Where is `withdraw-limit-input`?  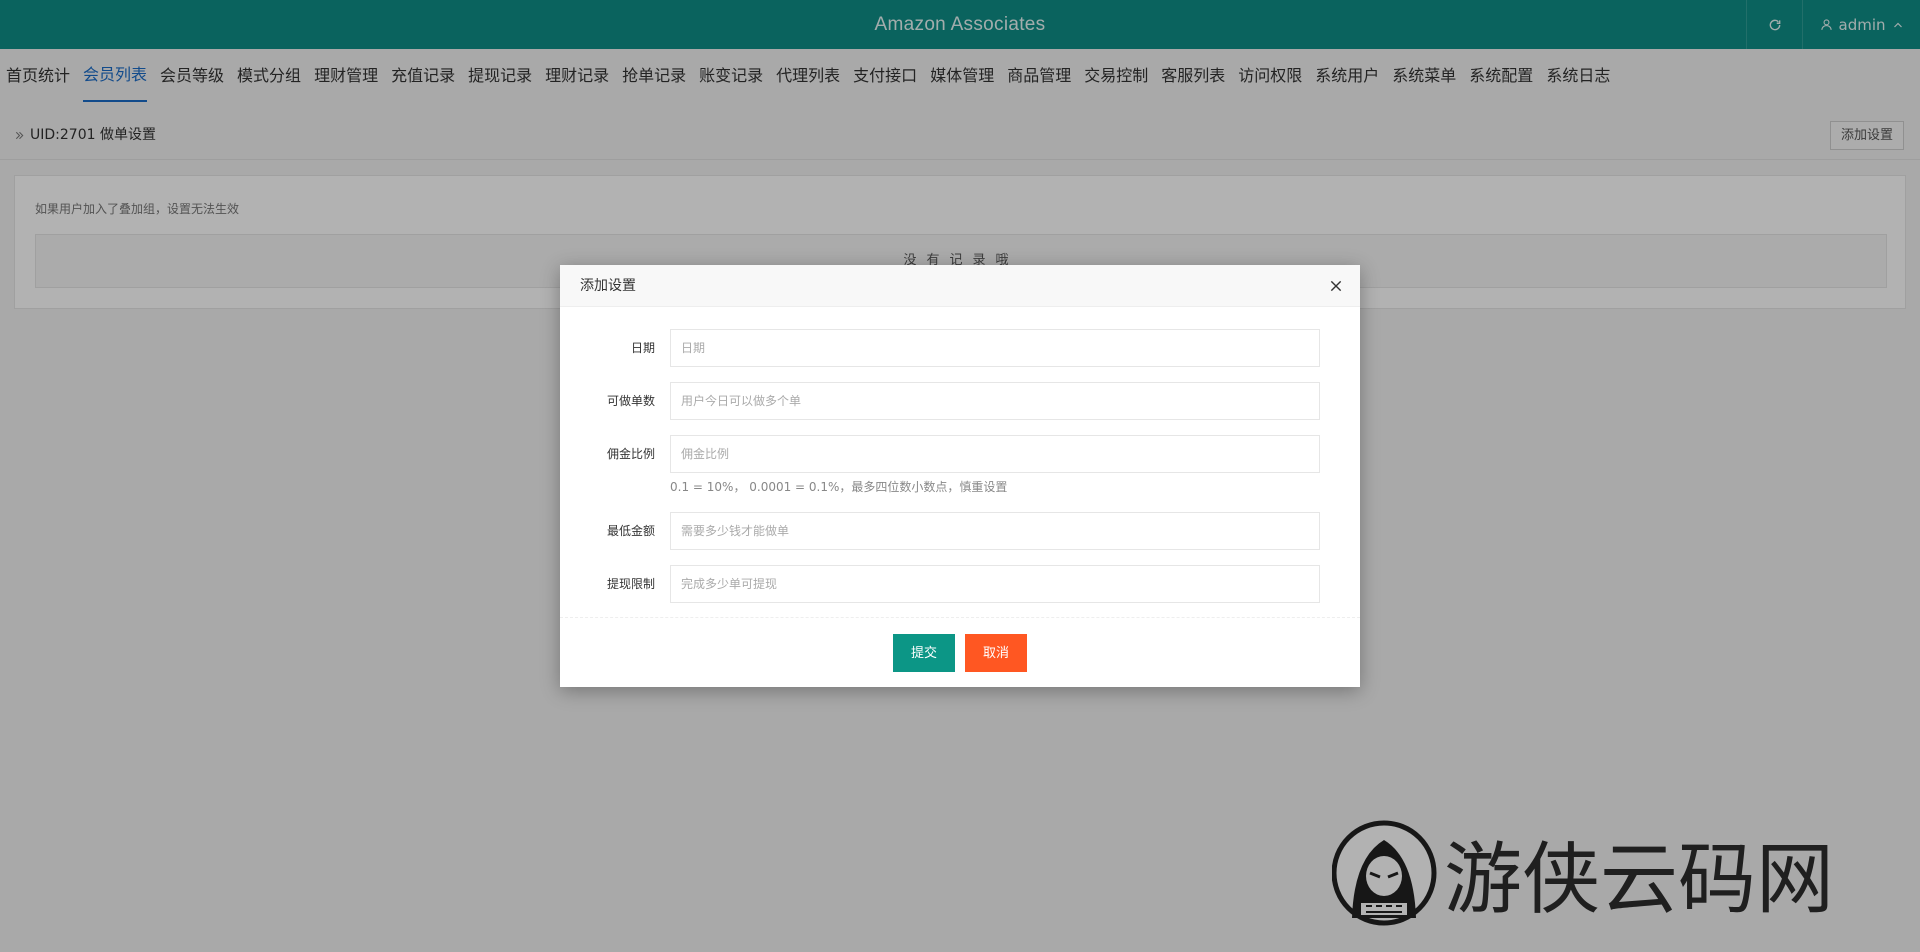
withdraw-limit-input is located at coordinates (995, 584).